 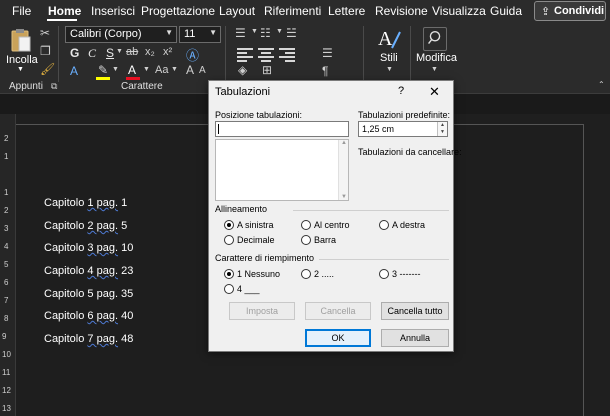 What do you see at coordinates (327, 53) in the screenshot?
I see `line-spacing-icon: ☰` at bounding box center [327, 53].